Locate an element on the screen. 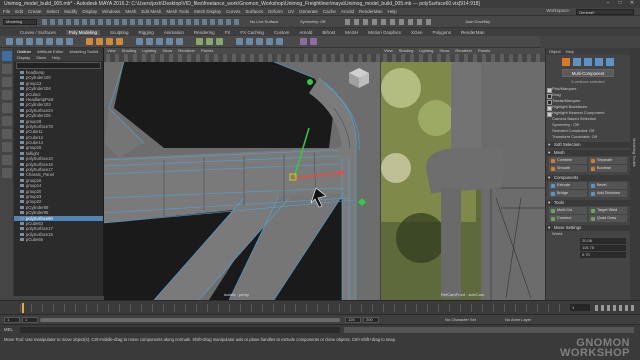 This screenshot has height=360, width=640. multi-component-button: Multi-Component is located at coordinates (588, 73).